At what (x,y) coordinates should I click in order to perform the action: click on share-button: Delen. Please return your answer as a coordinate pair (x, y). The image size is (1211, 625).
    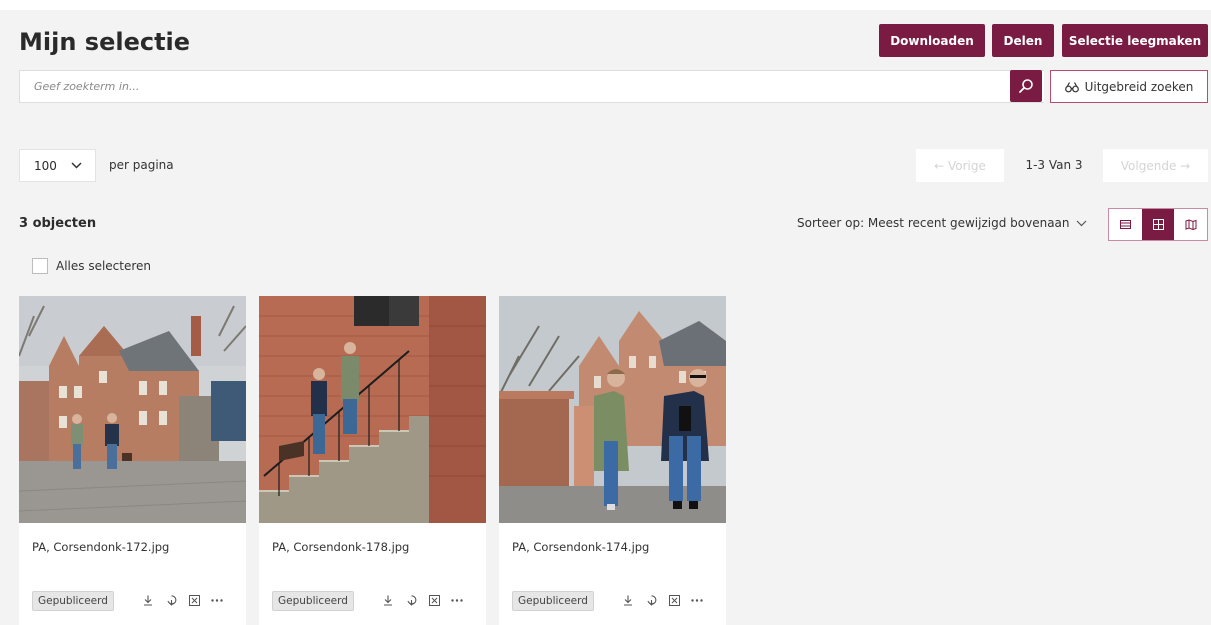
    Looking at the image, I should click on (1023, 40).